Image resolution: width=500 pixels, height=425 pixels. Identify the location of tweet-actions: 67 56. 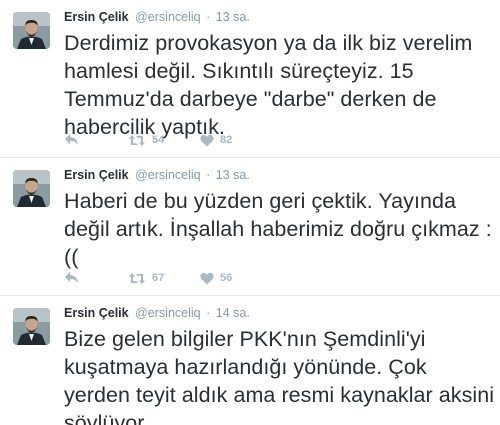
(162, 278).